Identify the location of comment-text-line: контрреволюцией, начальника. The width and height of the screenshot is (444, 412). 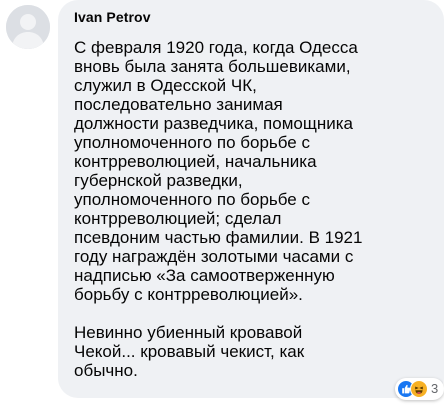
(195, 161).